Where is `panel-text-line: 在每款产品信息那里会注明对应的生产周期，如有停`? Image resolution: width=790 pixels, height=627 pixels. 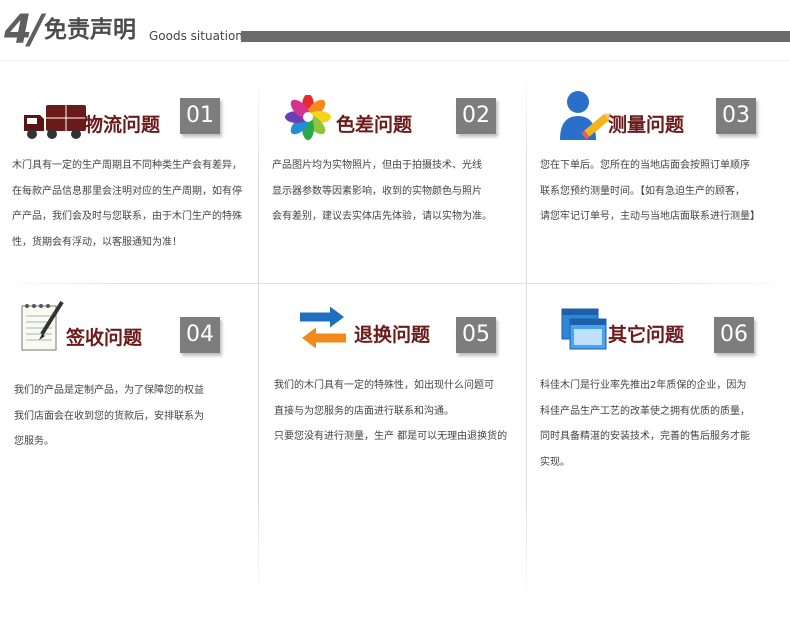 panel-text-line: 在每款产品信息那里会注明对应的生产周期，如有停 is located at coordinates (127, 191).